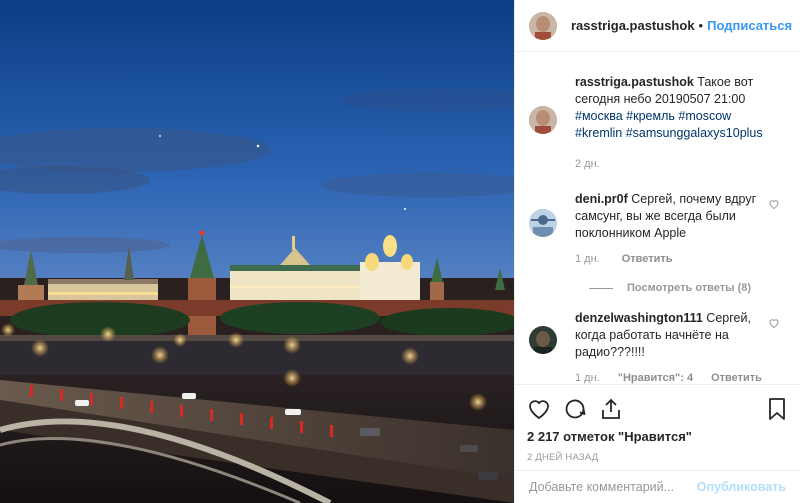 This screenshot has height=503, width=800. What do you see at coordinates (704, 116) in the screenshot?
I see `hashtag: #moscow` at bounding box center [704, 116].